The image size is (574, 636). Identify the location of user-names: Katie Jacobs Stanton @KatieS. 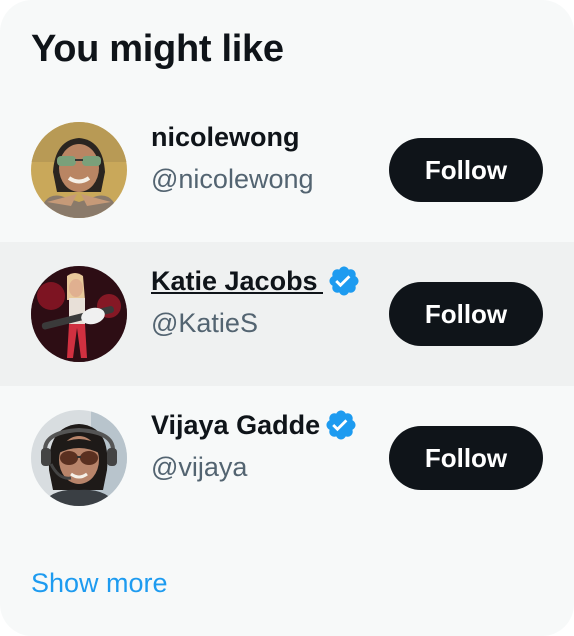
(266, 301).